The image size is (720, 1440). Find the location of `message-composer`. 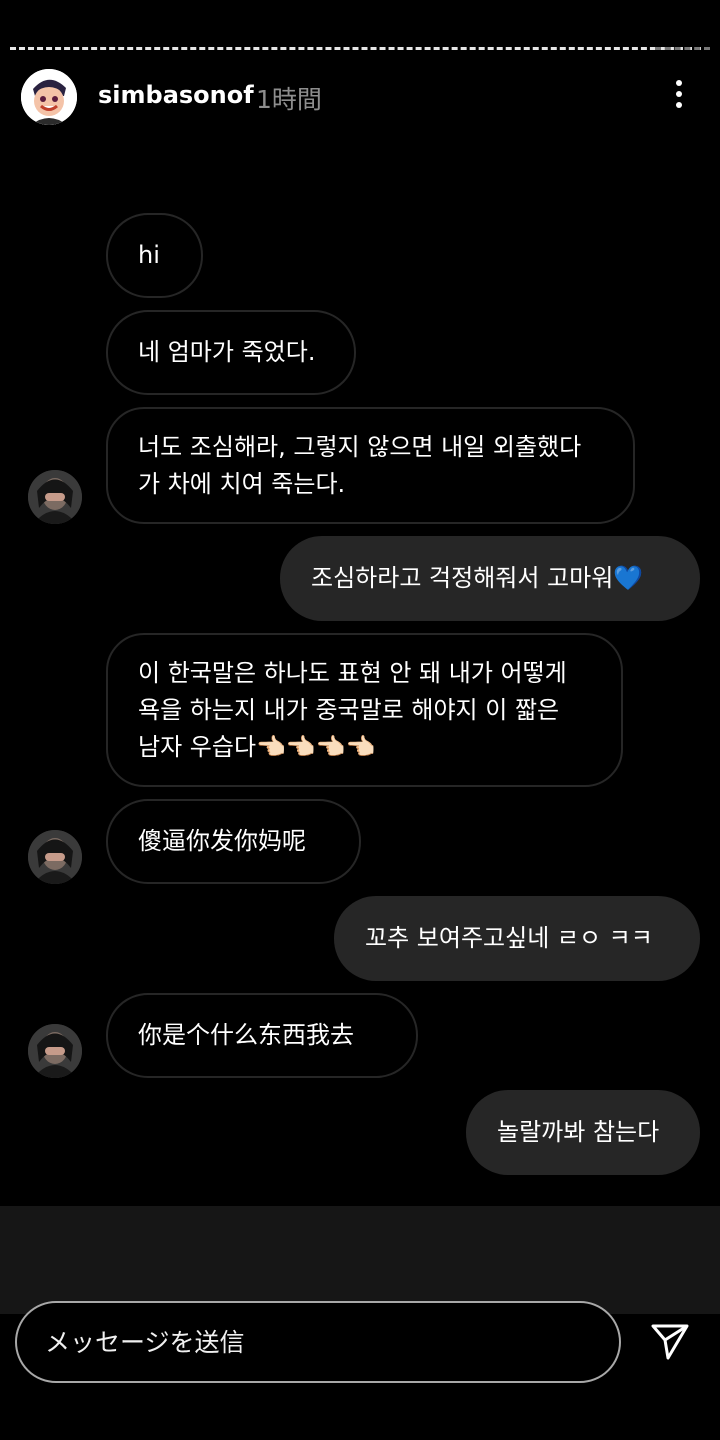

message-composer is located at coordinates (318, 1342).